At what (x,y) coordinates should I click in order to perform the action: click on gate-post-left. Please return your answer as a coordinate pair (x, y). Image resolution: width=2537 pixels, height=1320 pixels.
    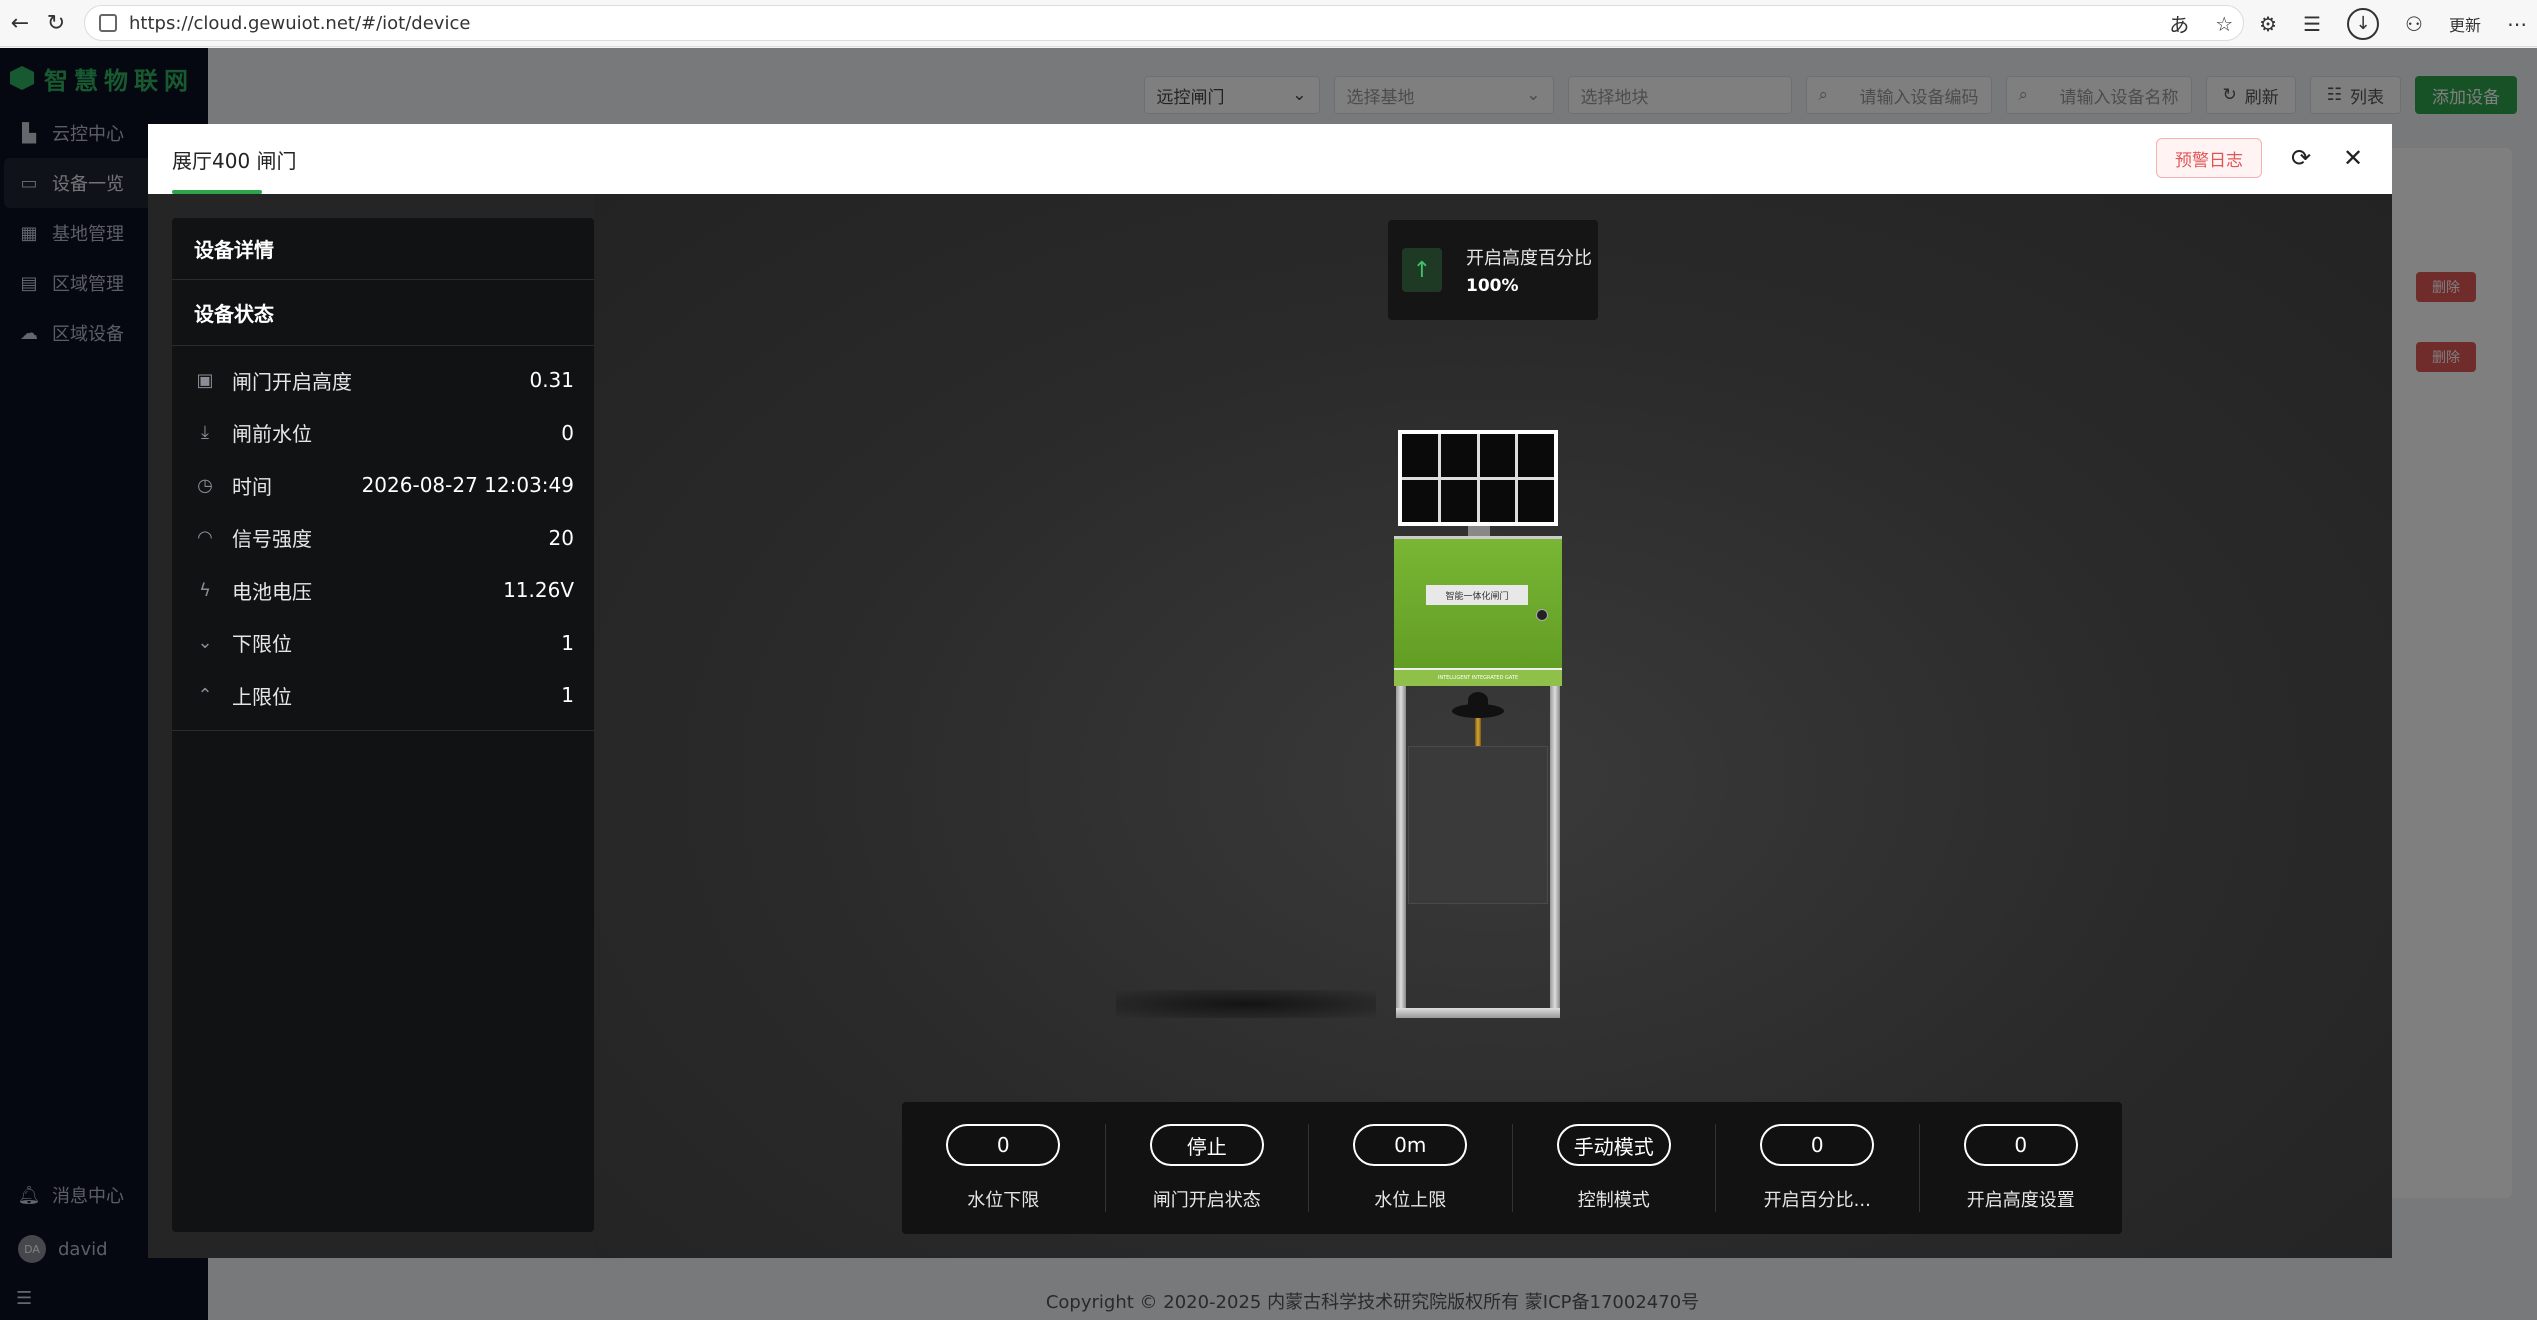
    Looking at the image, I should click on (1401, 851).